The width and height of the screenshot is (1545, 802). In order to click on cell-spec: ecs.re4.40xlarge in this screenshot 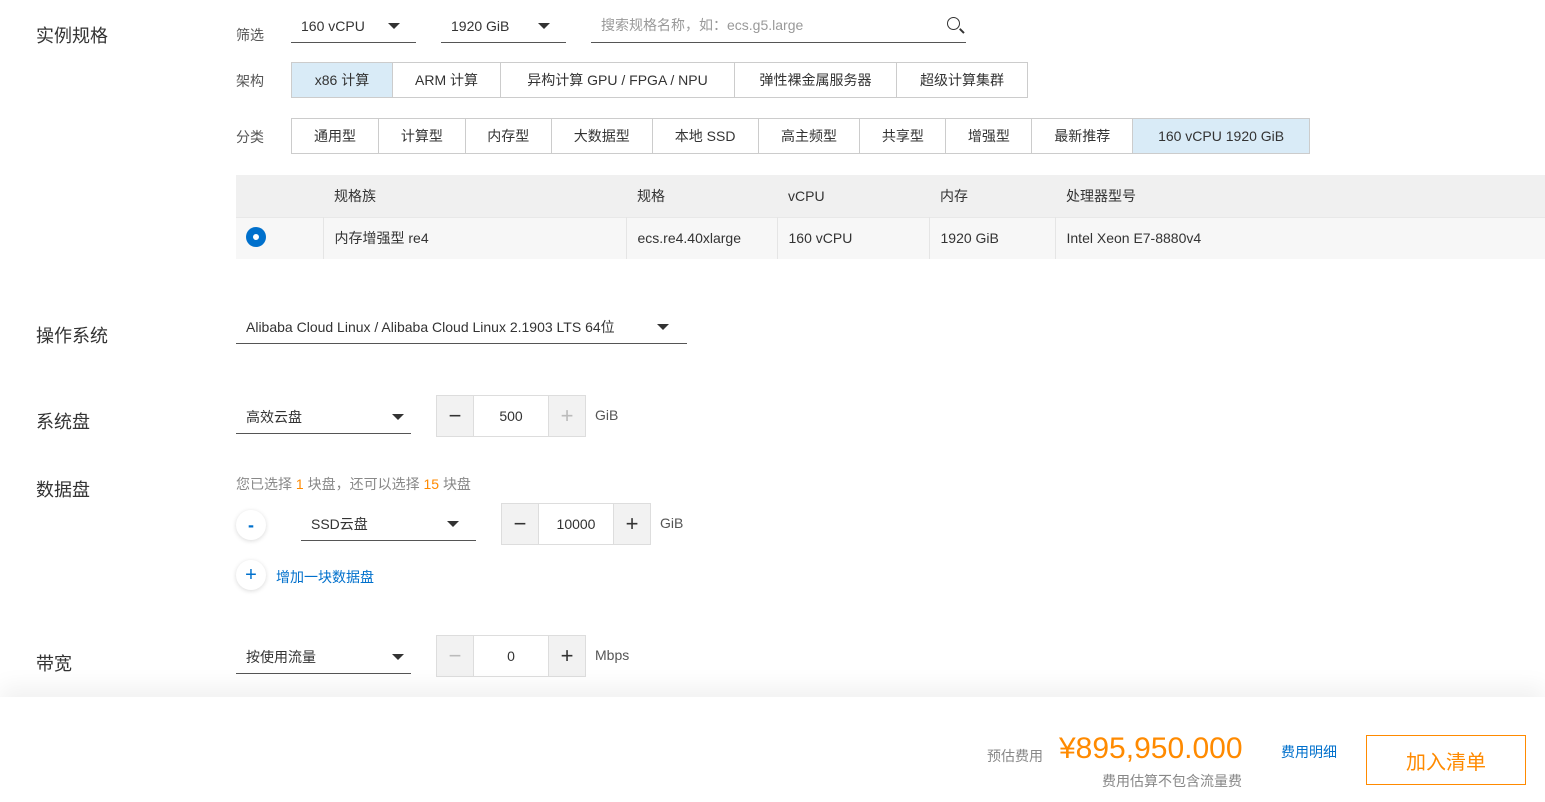, I will do `click(702, 237)`.